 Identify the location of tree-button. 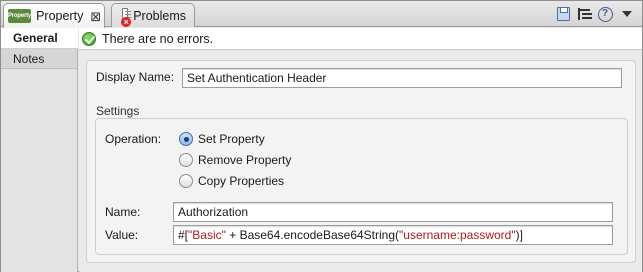
(584, 14).